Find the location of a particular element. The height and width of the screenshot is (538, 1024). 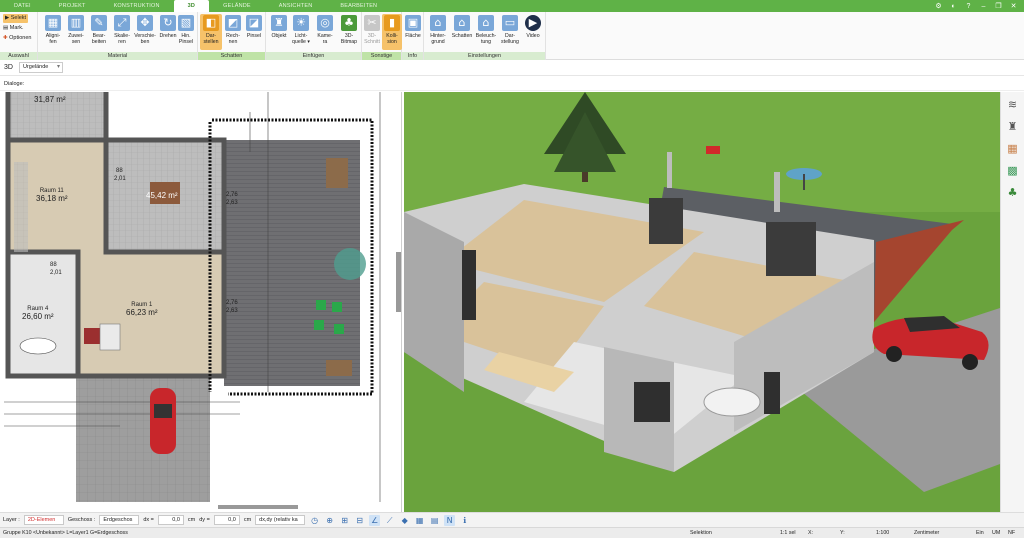

settings-icon: ⚙ is located at coordinates (938, 6).